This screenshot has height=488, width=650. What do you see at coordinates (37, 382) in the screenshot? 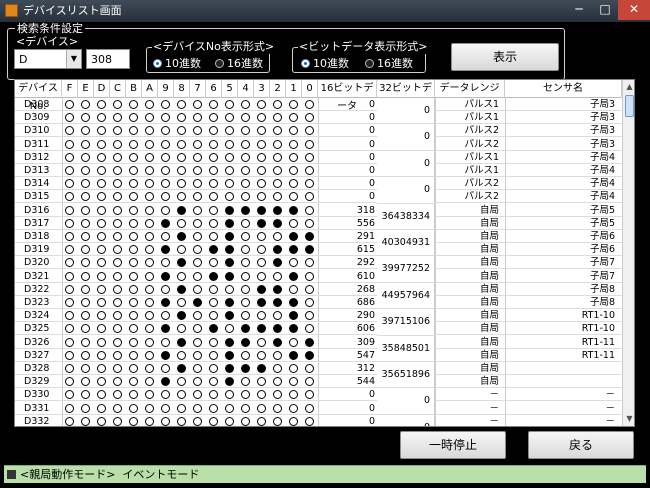
I see `device-no-cell: D329` at bounding box center [37, 382].